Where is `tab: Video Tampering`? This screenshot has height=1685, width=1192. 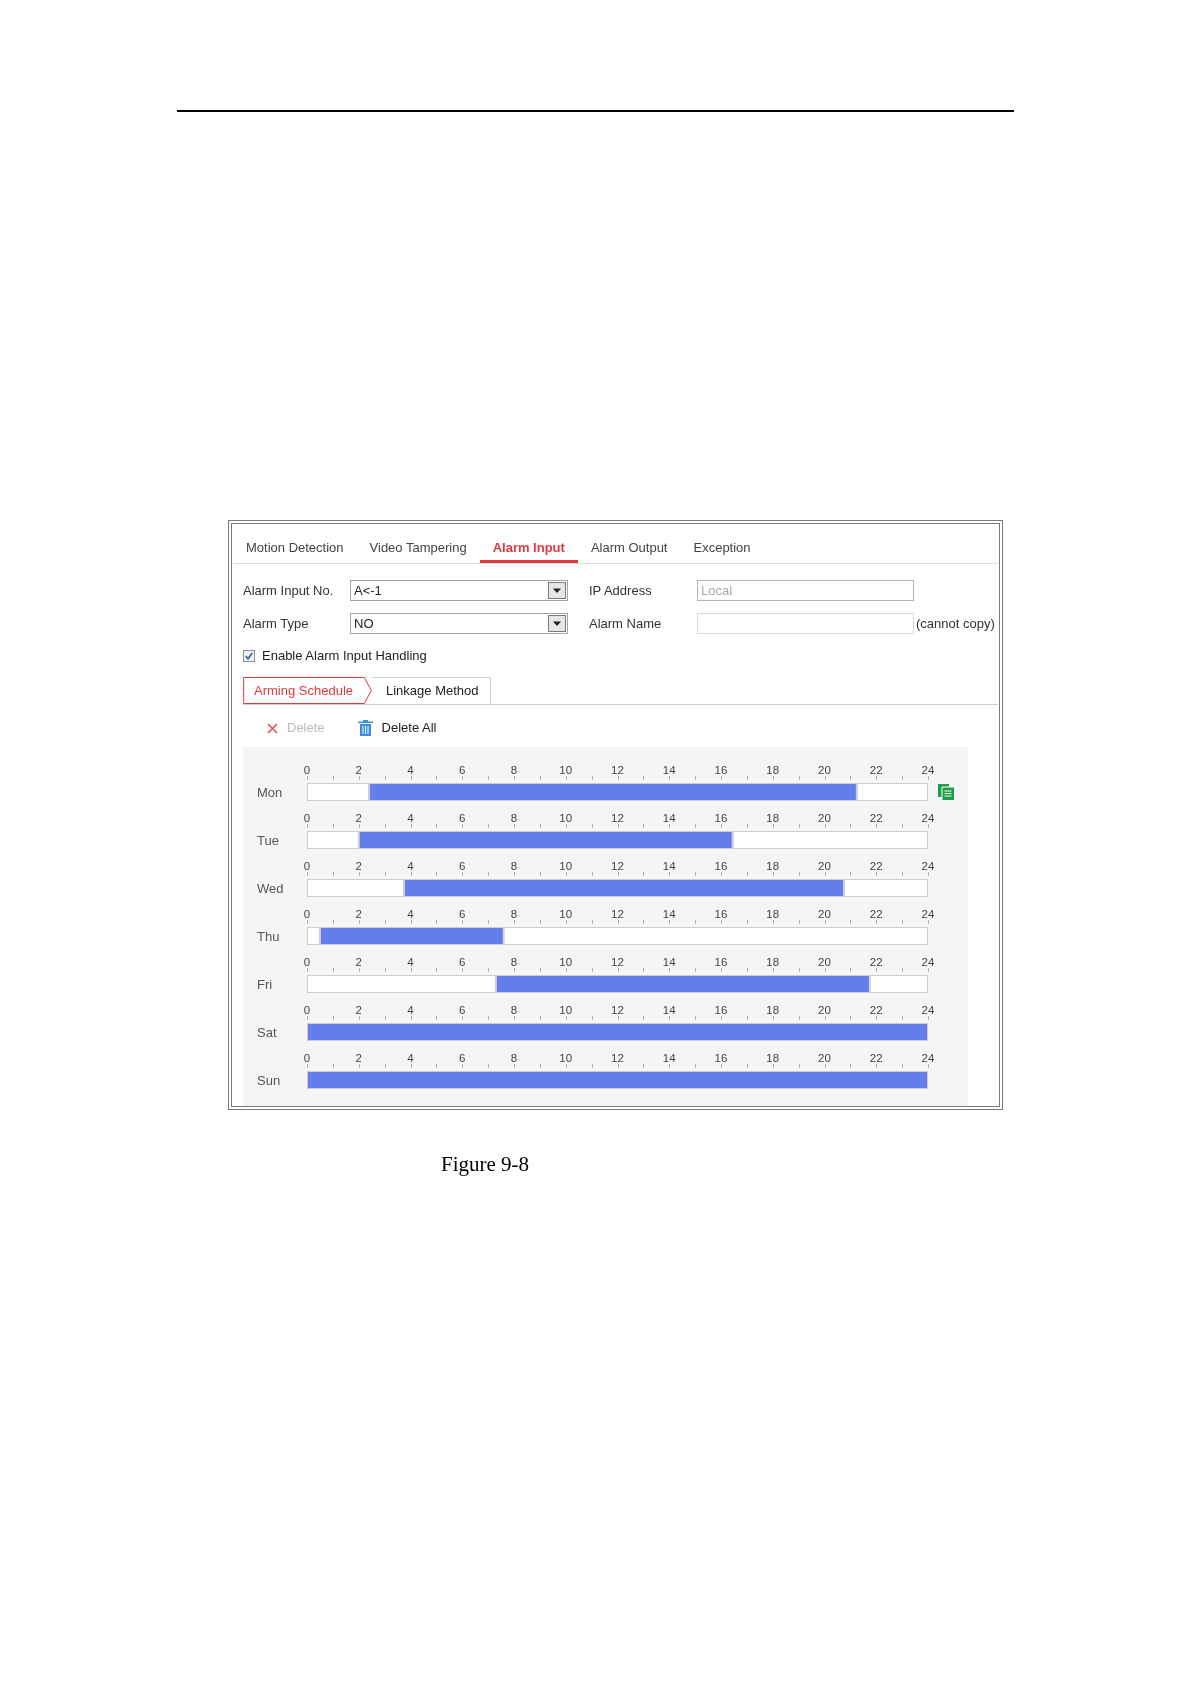
tab: Video Tampering is located at coordinates (418, 543).